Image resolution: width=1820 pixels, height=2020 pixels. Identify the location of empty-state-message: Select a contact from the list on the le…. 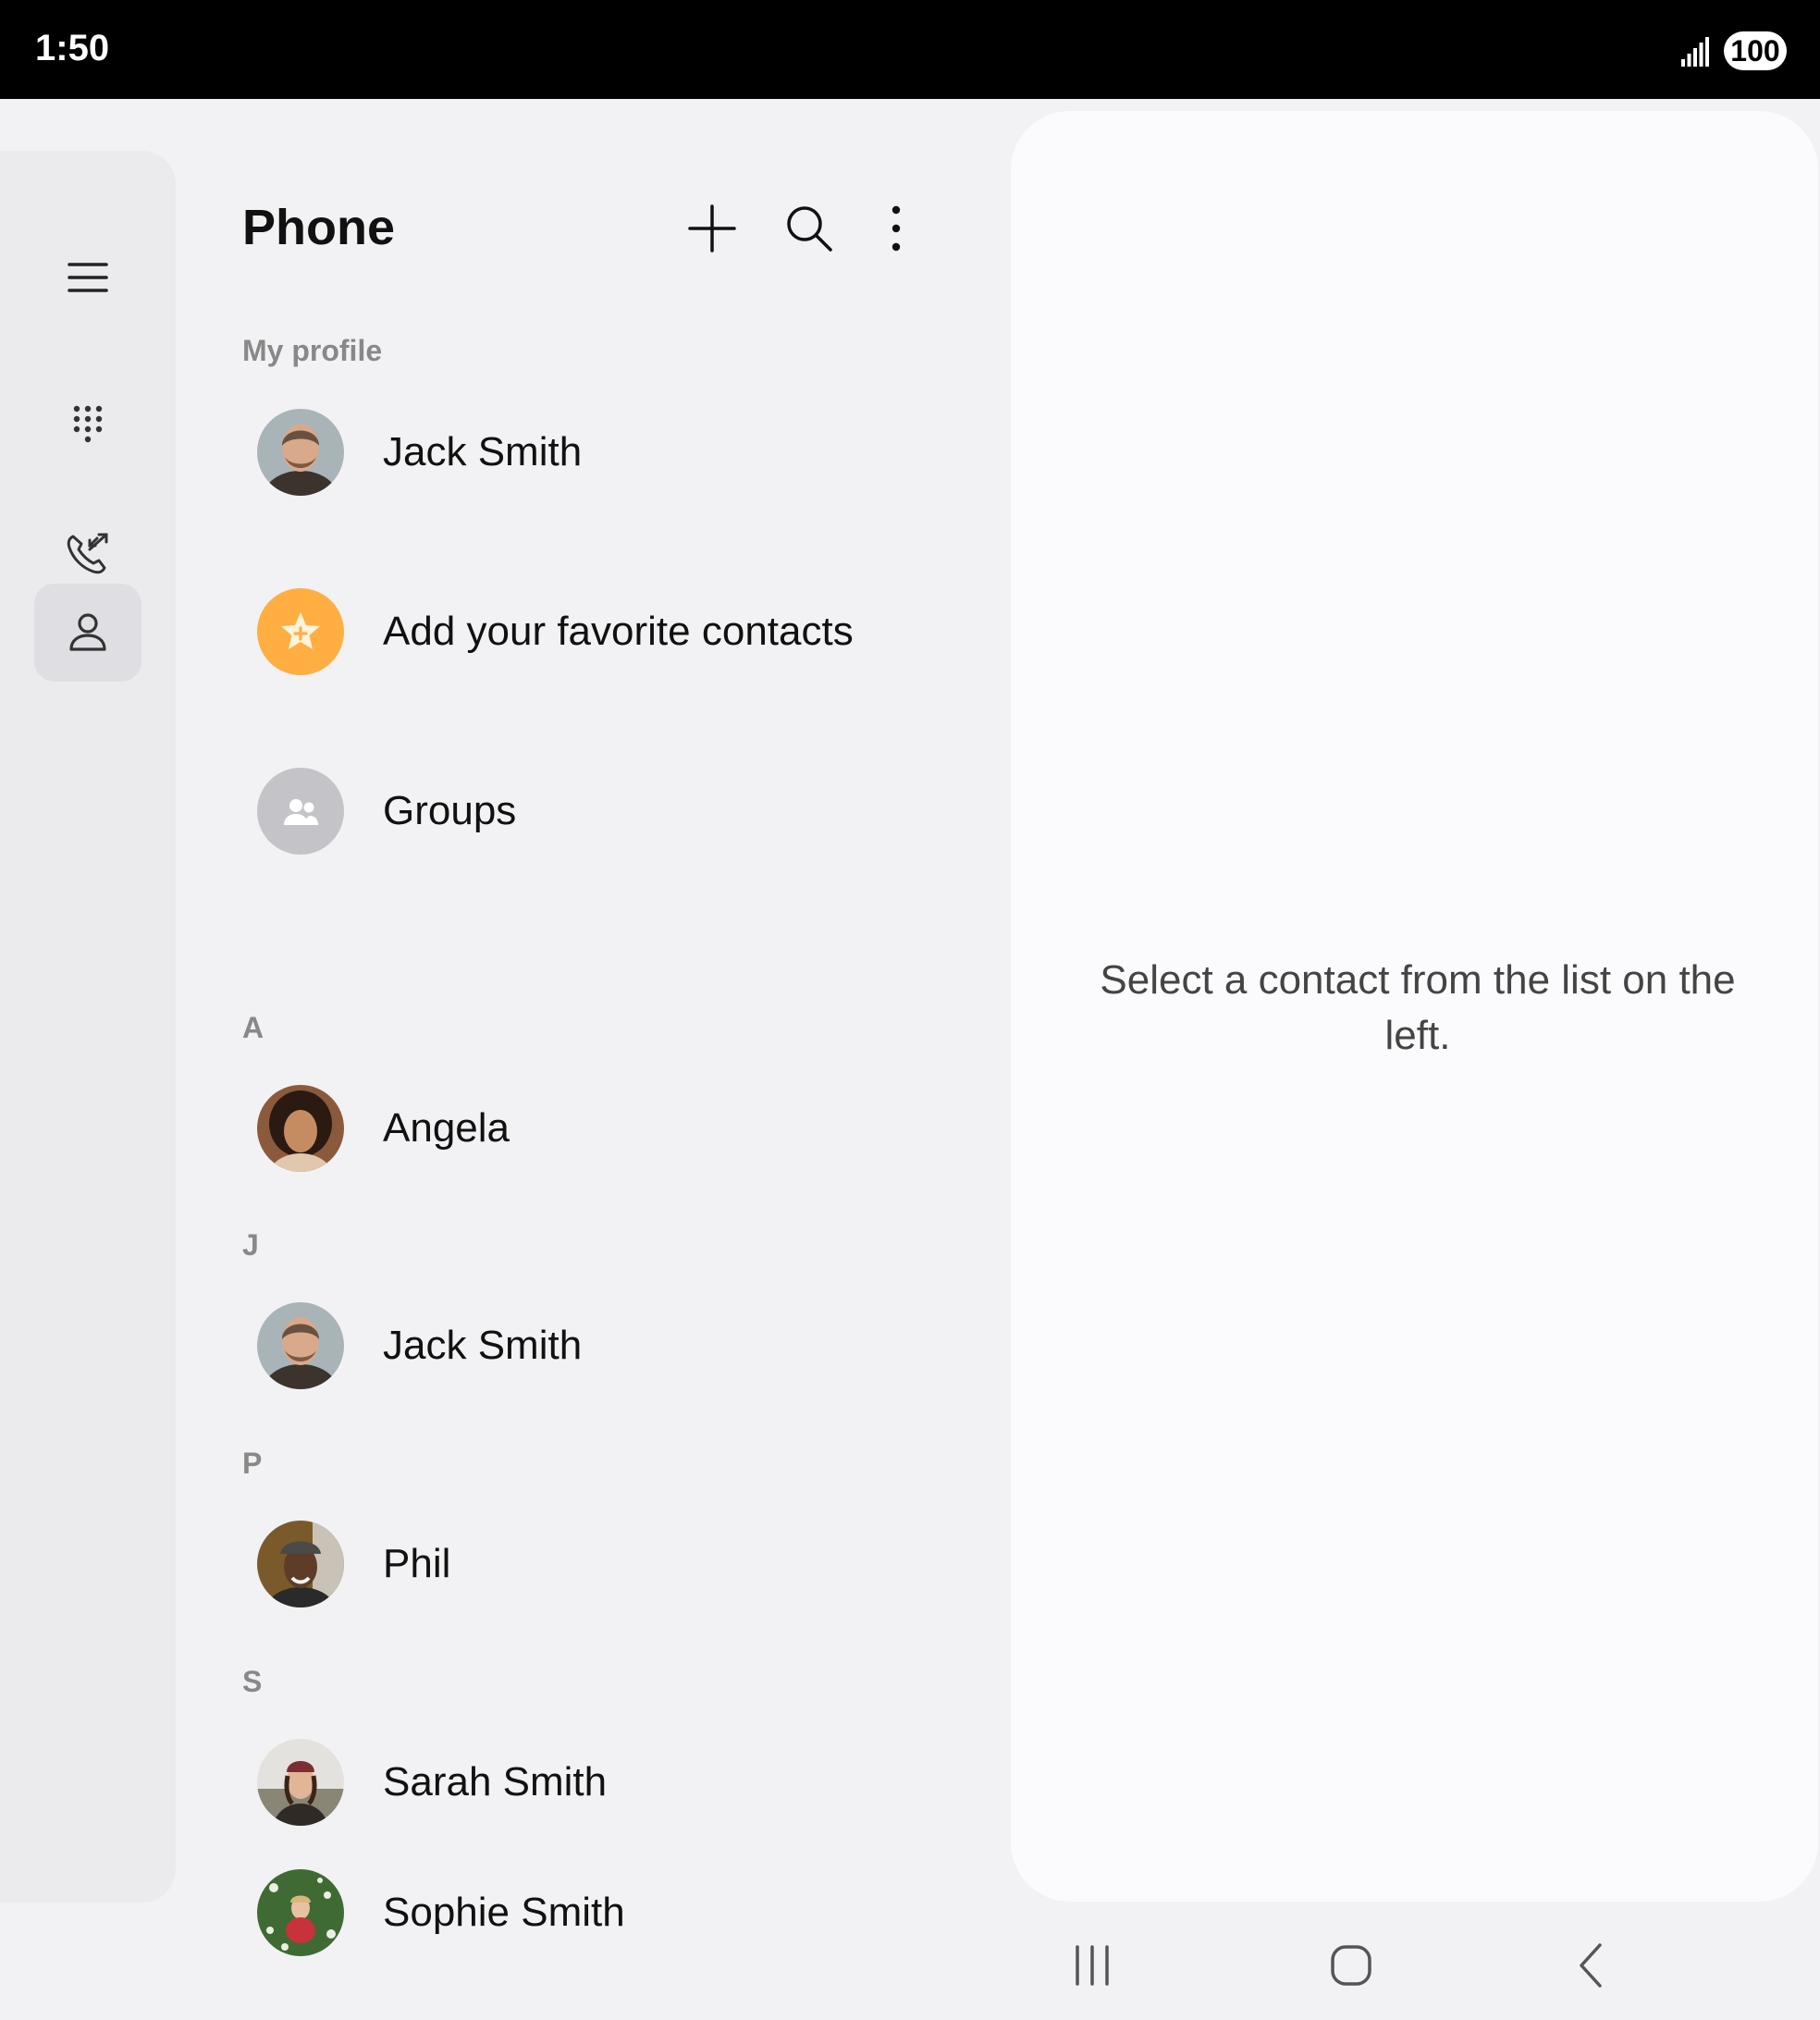
(1418, 1008).